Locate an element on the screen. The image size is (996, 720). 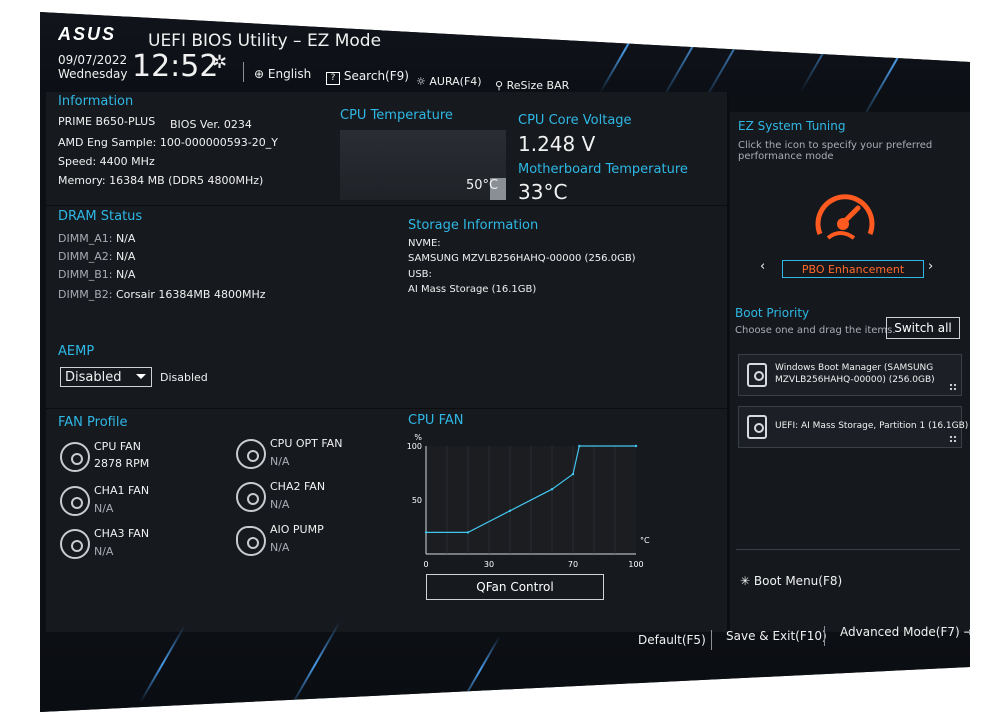
board-model: PRIME B650-PLUS is located at coordinates (107, 121).